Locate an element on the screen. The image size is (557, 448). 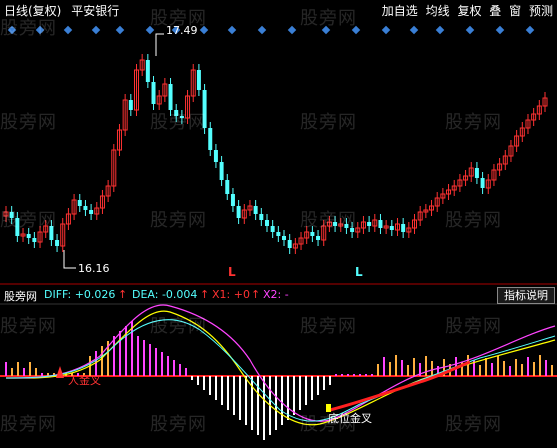
indicator-help-button: 指标说明 is located at coordinates (526, 295).